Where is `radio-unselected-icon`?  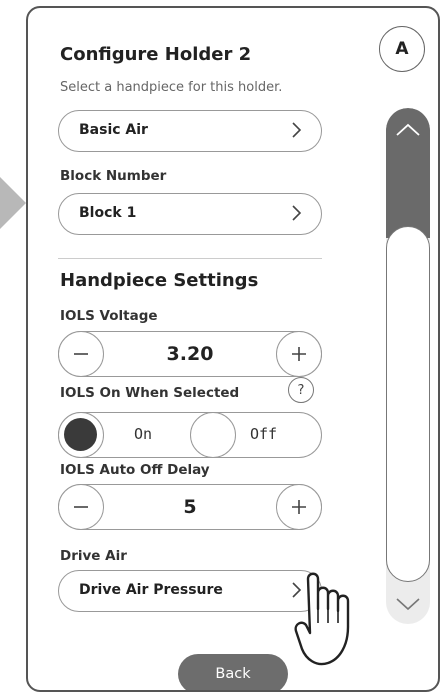 radio-unselected-icon is located at coordinates (213, 435).